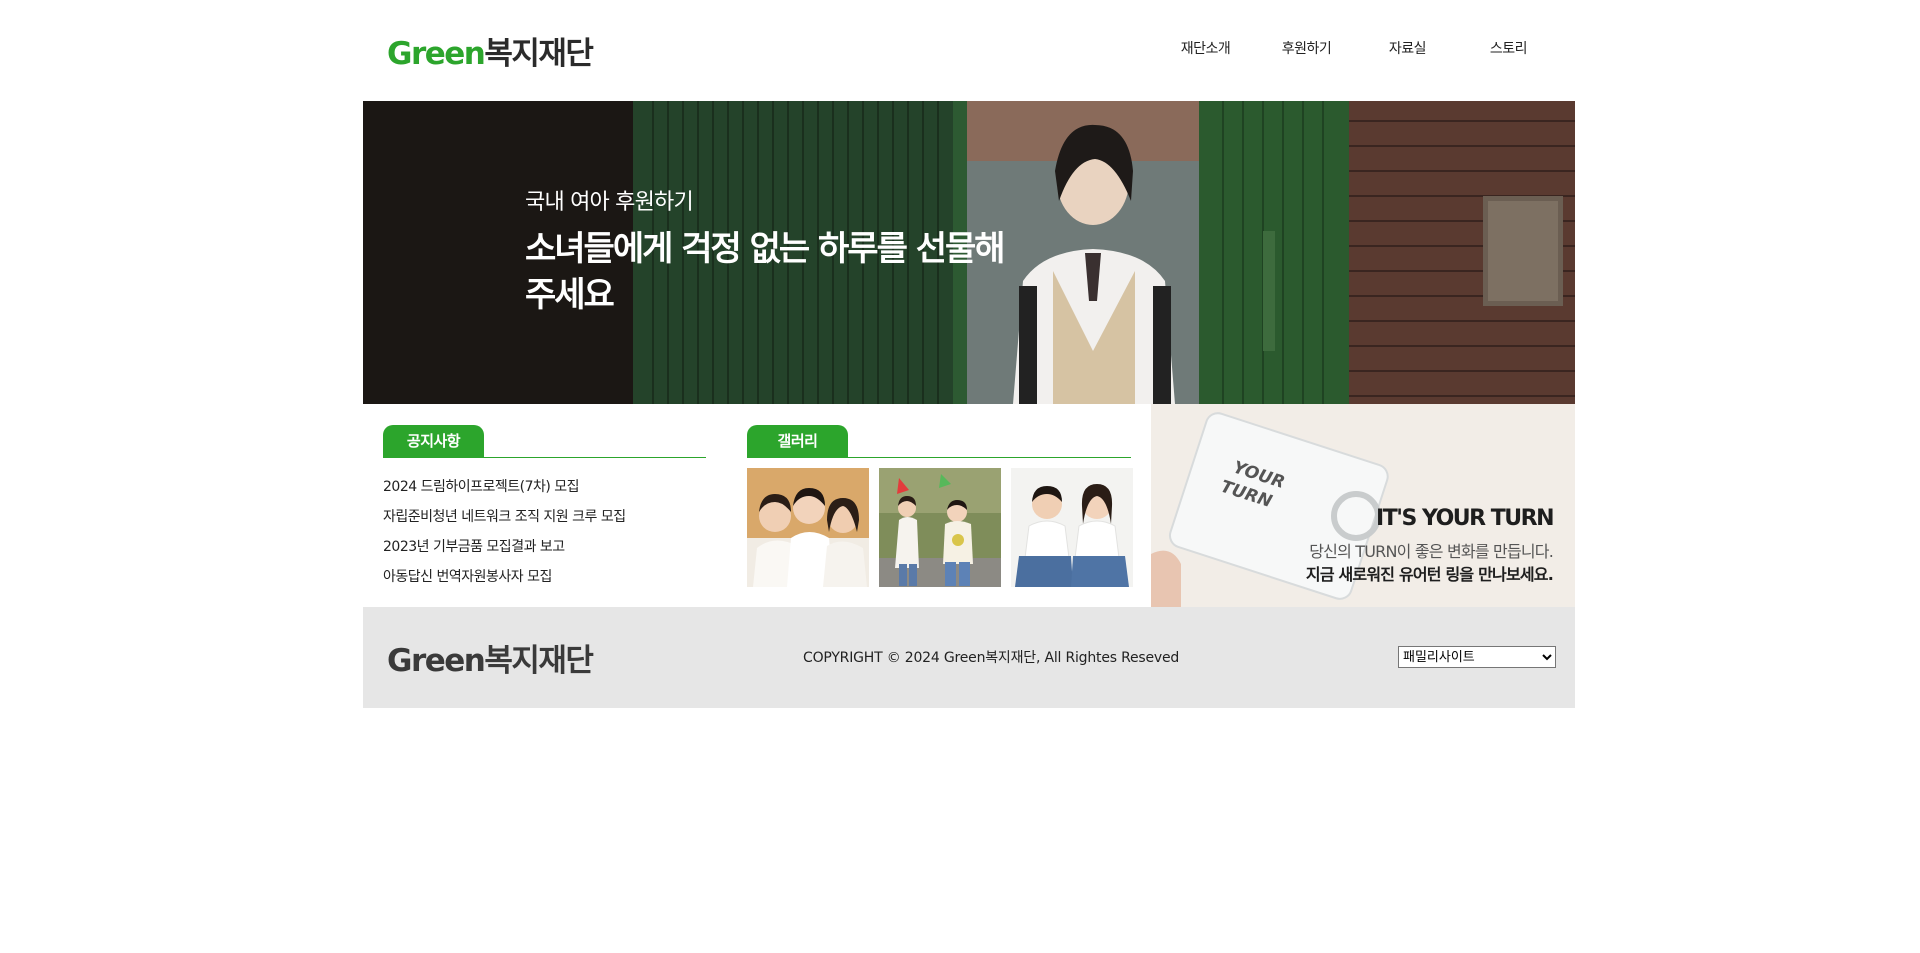 This screenshot has width=1920, height=953. Describe the element at coordinates (1306, 48) in the screenshot. I see `nav-item-donate: 후원하기` at that location.